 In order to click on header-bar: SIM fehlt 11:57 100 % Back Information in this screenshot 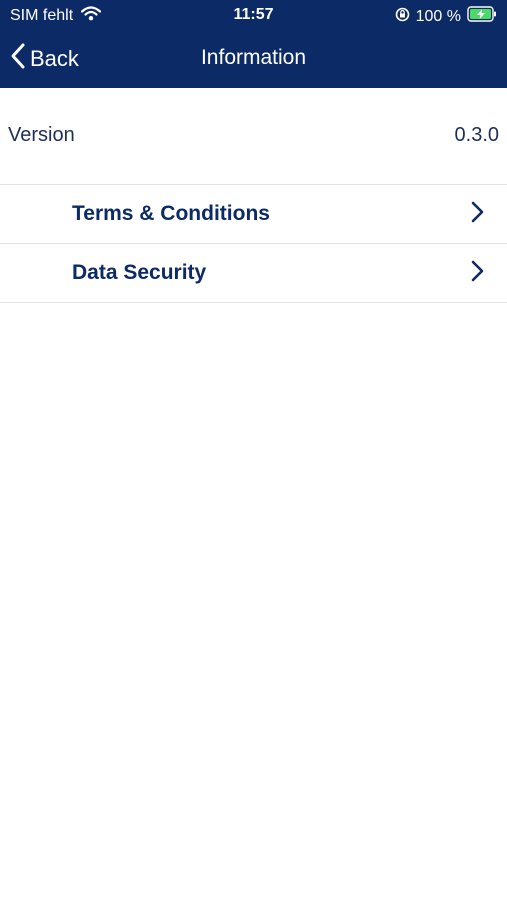, I will do `click(253, 44)`.